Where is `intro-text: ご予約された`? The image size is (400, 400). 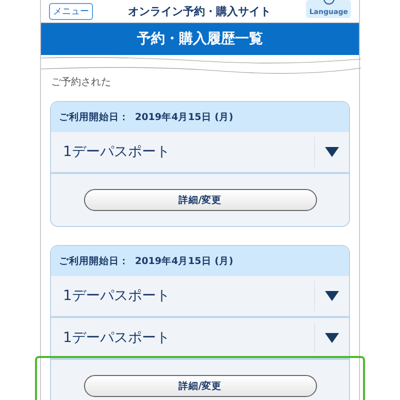 intro-text: ご予約された is located at coordinates (81, 82).